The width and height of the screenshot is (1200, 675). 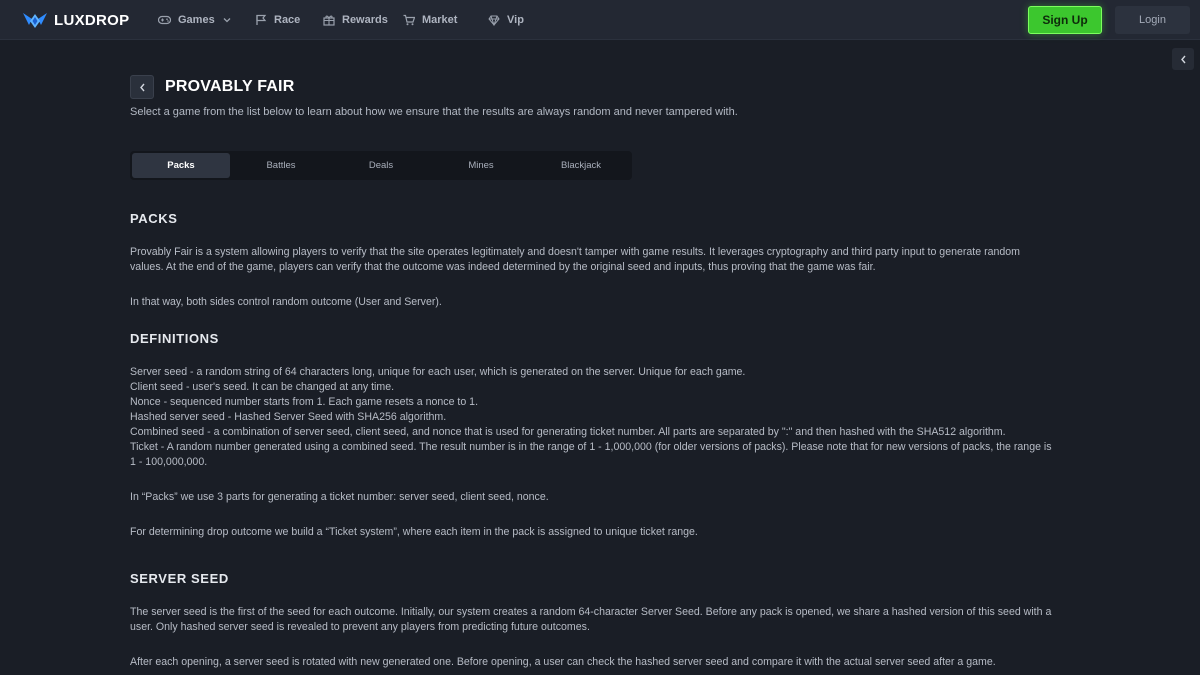 I want to click on chevron-down-icon, so click(x=227, y=20).